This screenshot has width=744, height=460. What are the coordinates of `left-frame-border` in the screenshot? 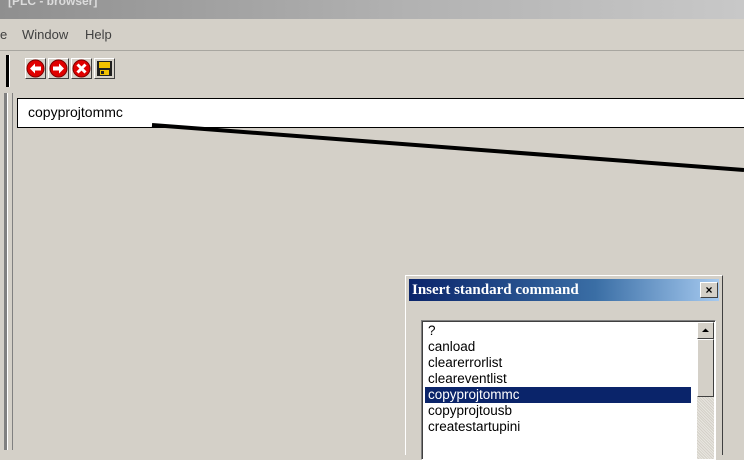 It's located at (6, 271).